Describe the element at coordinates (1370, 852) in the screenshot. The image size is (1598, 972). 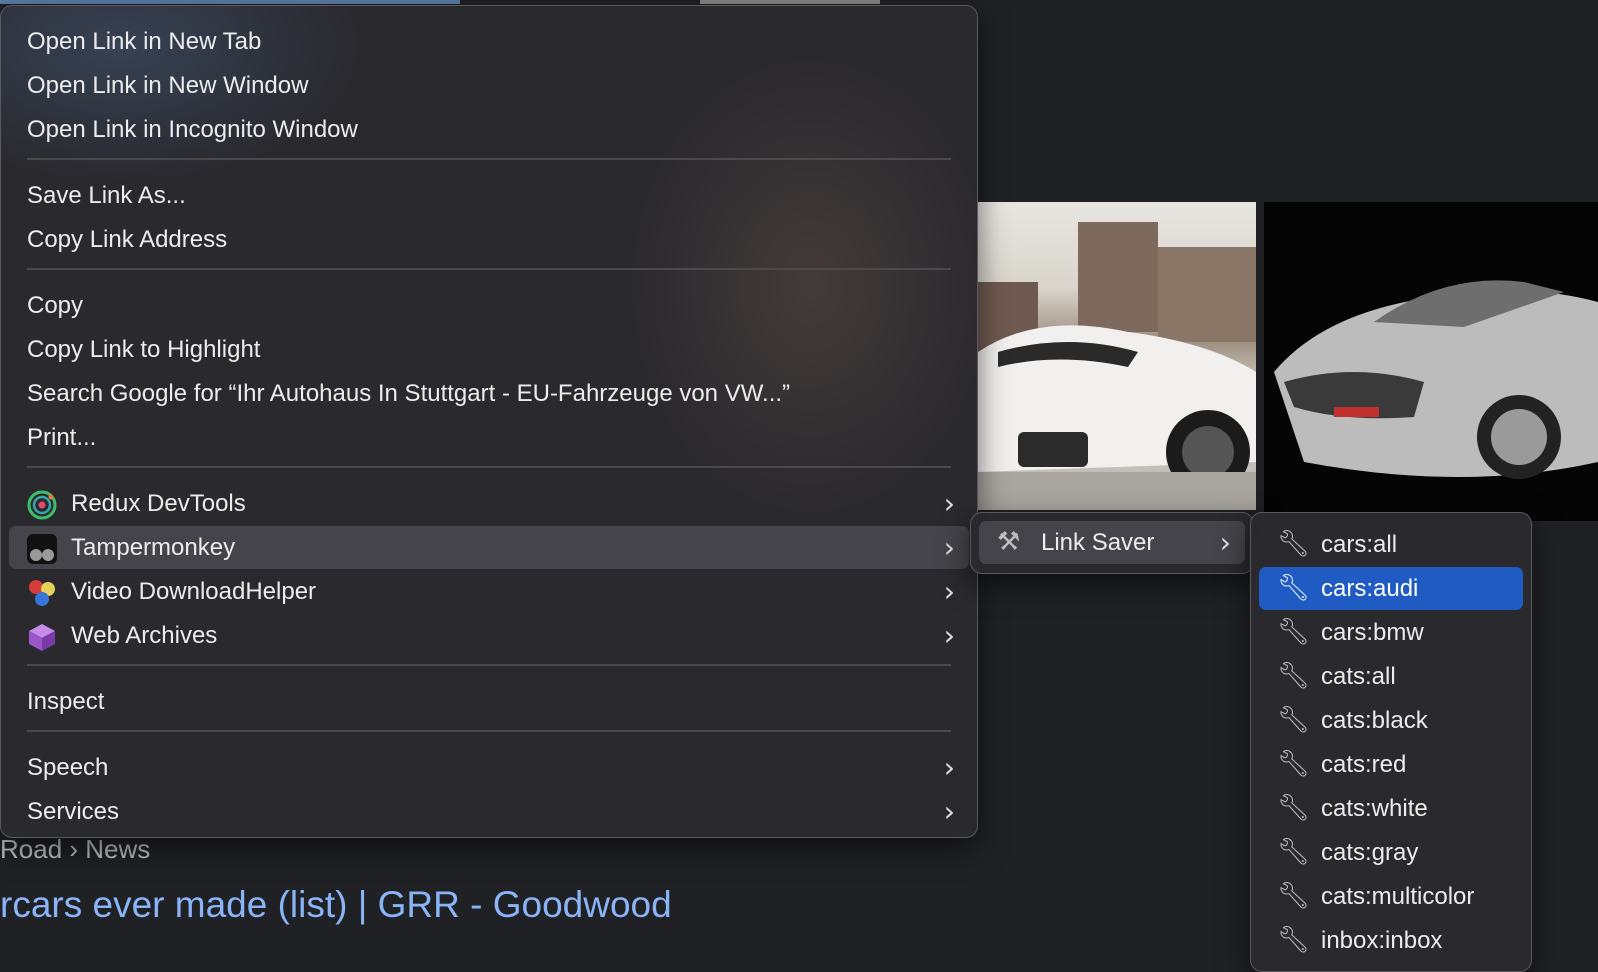
I see `menu-item-label: cats:gray` at that location.